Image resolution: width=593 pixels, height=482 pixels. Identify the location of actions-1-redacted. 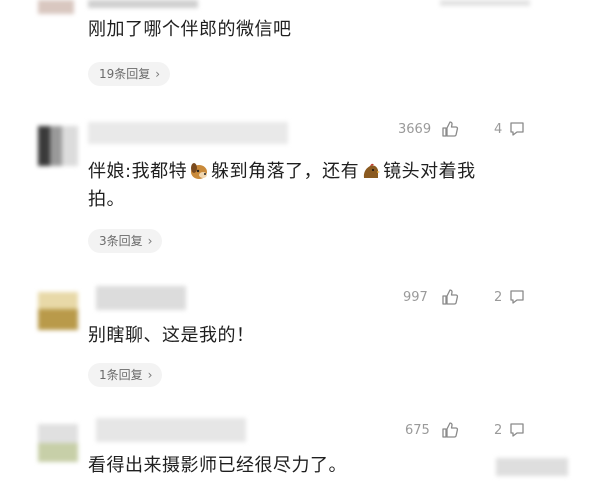
(485, 3).